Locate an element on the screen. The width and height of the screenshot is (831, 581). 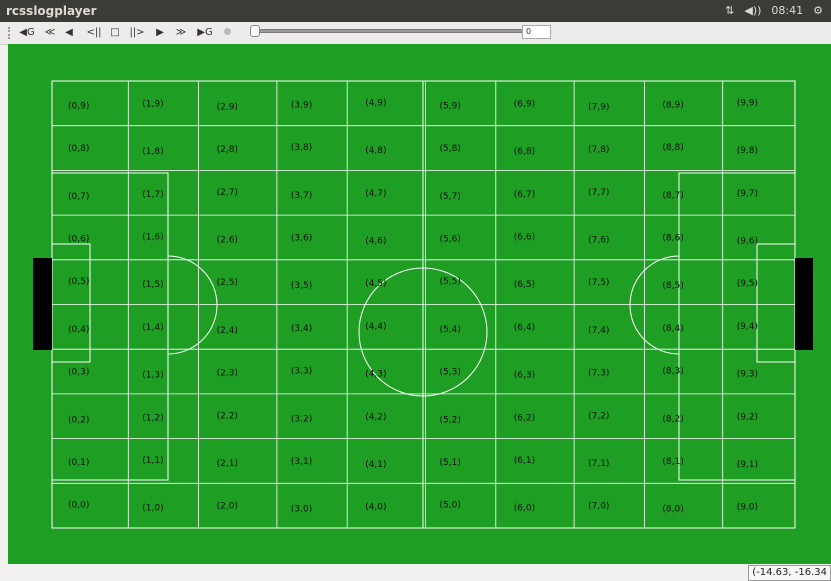
goto-start-button: ◀G is located at coordinates (27, 33).